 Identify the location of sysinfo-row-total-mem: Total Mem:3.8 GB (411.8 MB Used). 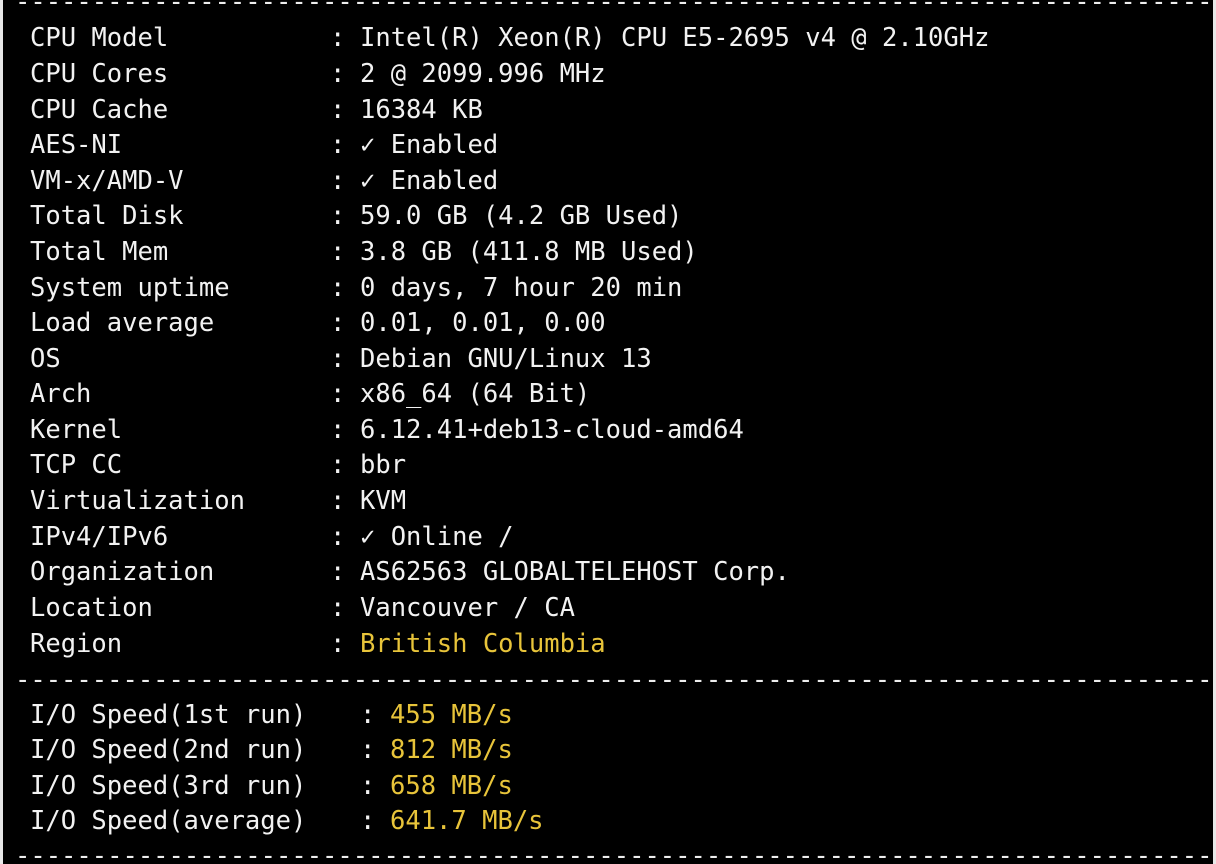
(364, 252).